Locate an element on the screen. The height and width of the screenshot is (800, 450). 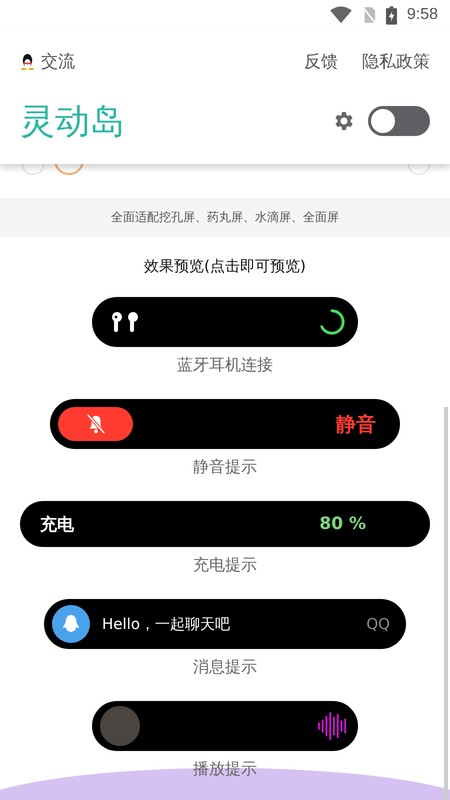
preview-label: 蓝牙耳机连接 is located at coordinates (225, 365).